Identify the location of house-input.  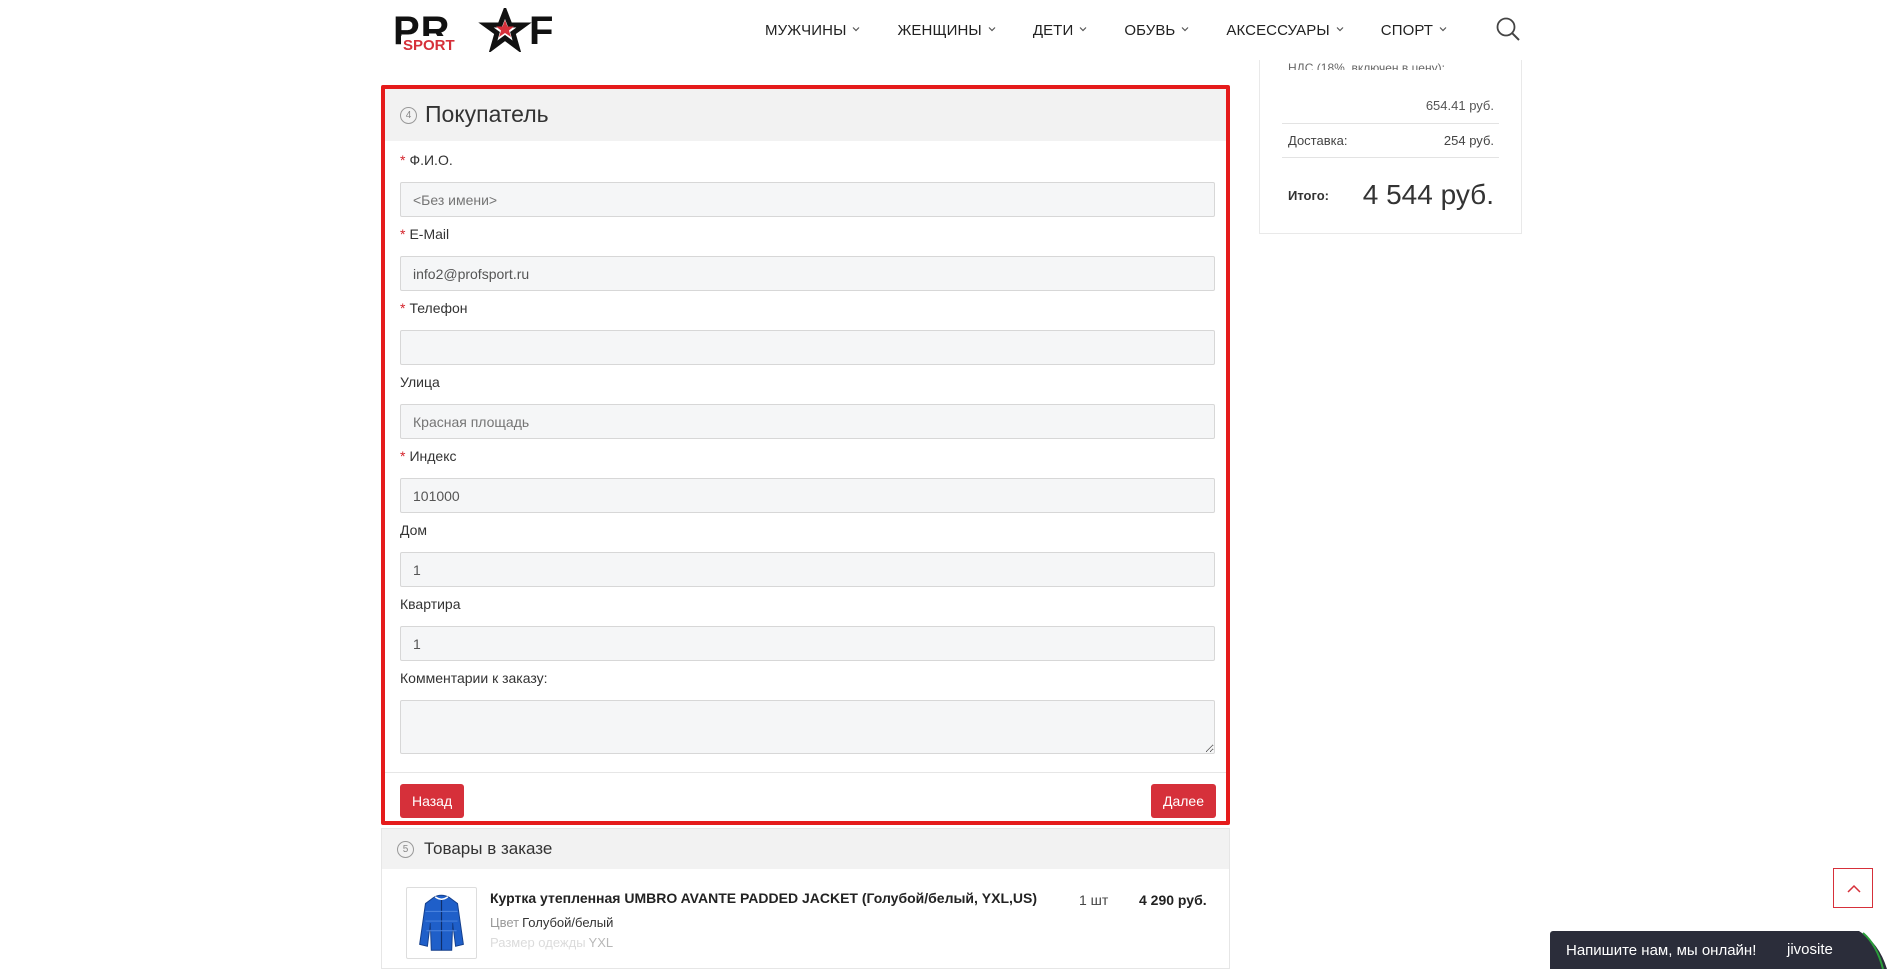
(807, 569).